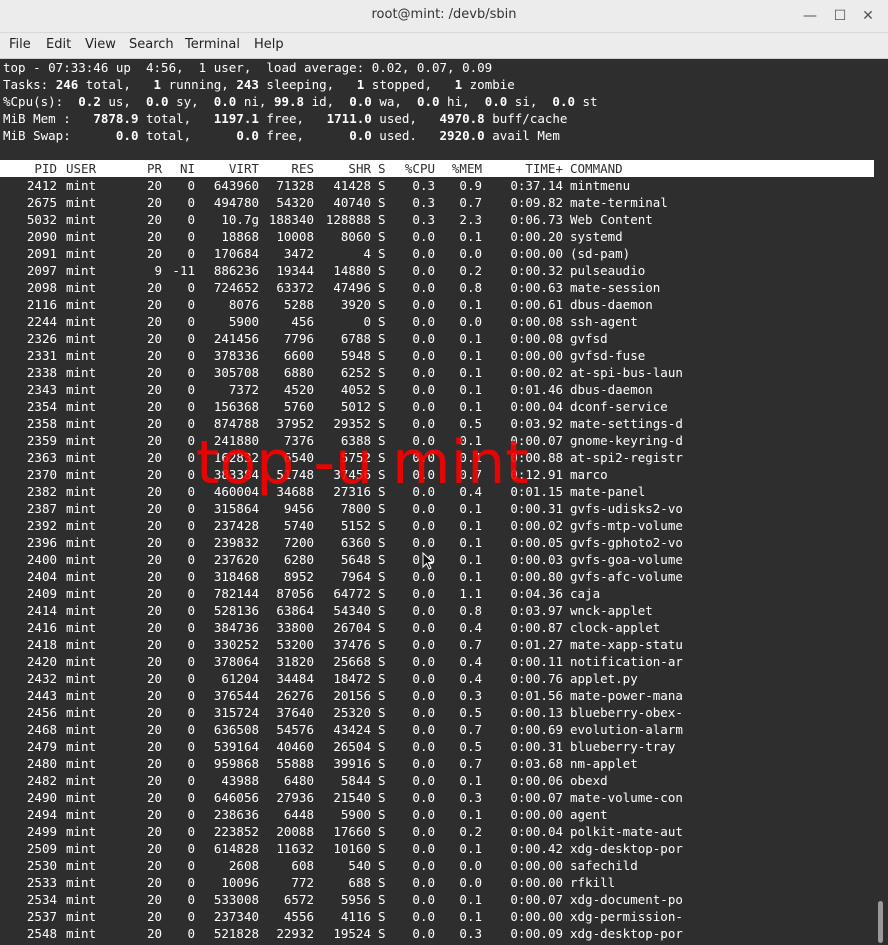  What do you see at coordinates (444, 16) in the screenshot?
I see `title-bar: root@mint: /devb/sbin — ☐ ✕` at bounding box center [444, 16].